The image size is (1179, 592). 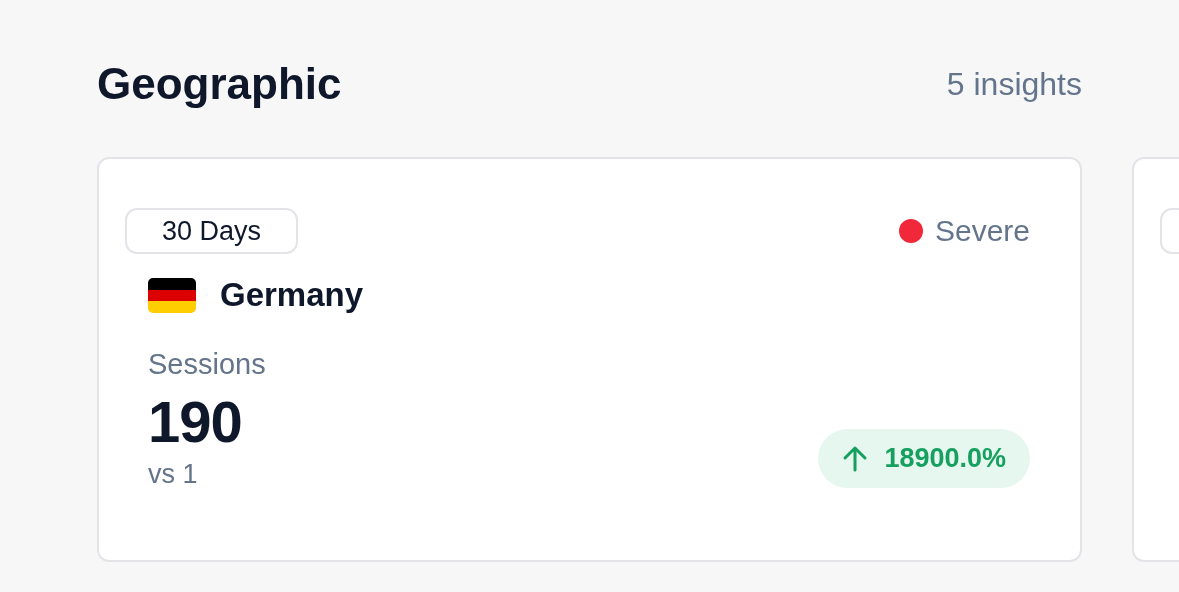 What do you see at coordinates (292, 295) in the screenshot?
I see `country-name: Germany` at bounding box center [292, 295].